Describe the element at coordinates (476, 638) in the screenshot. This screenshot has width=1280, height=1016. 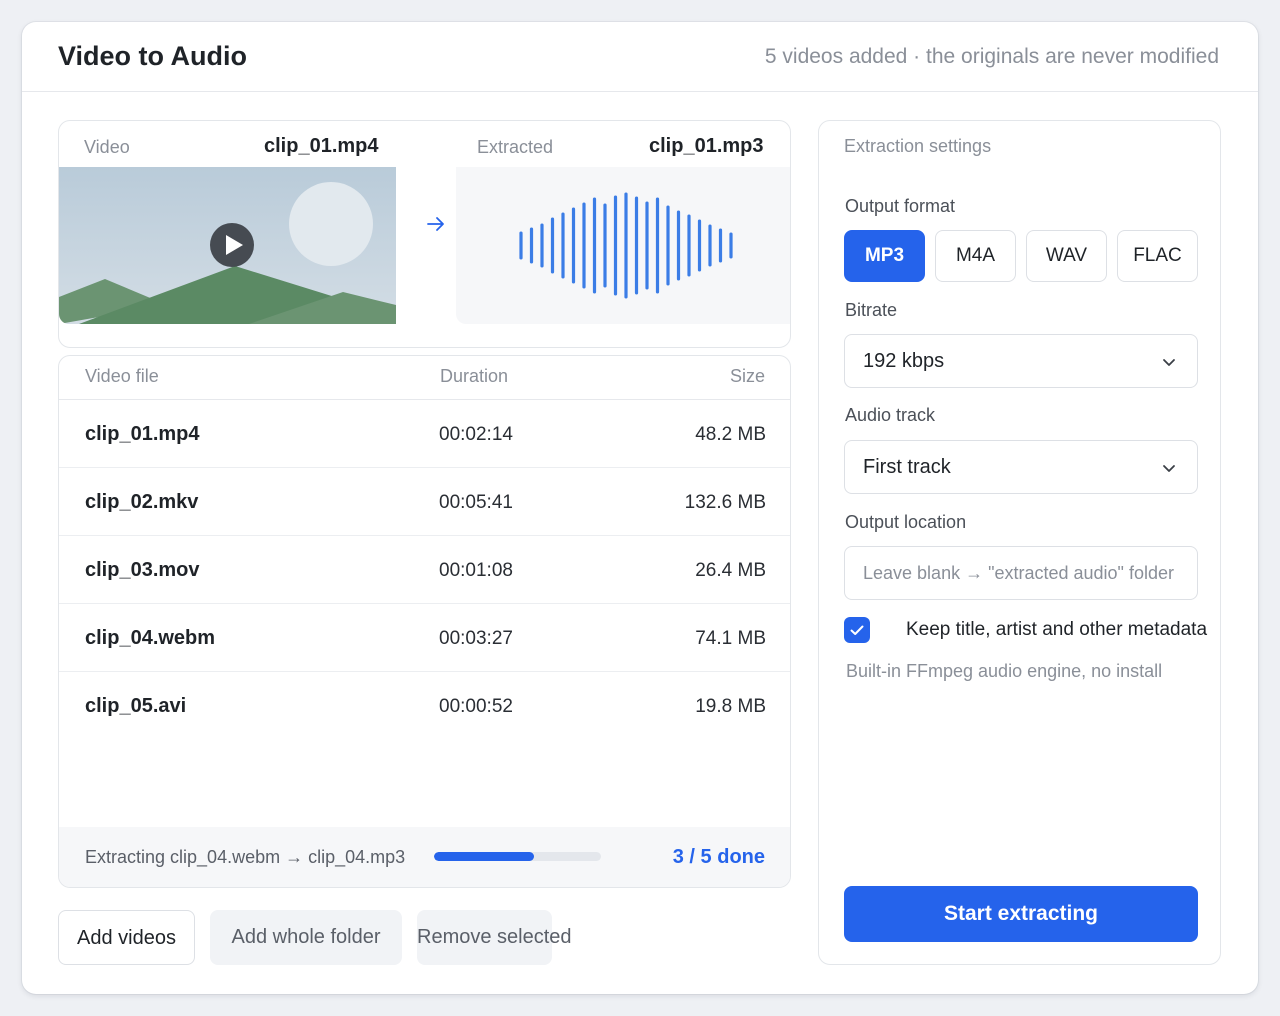
I see `file-duration: 00:03:27` at that location.